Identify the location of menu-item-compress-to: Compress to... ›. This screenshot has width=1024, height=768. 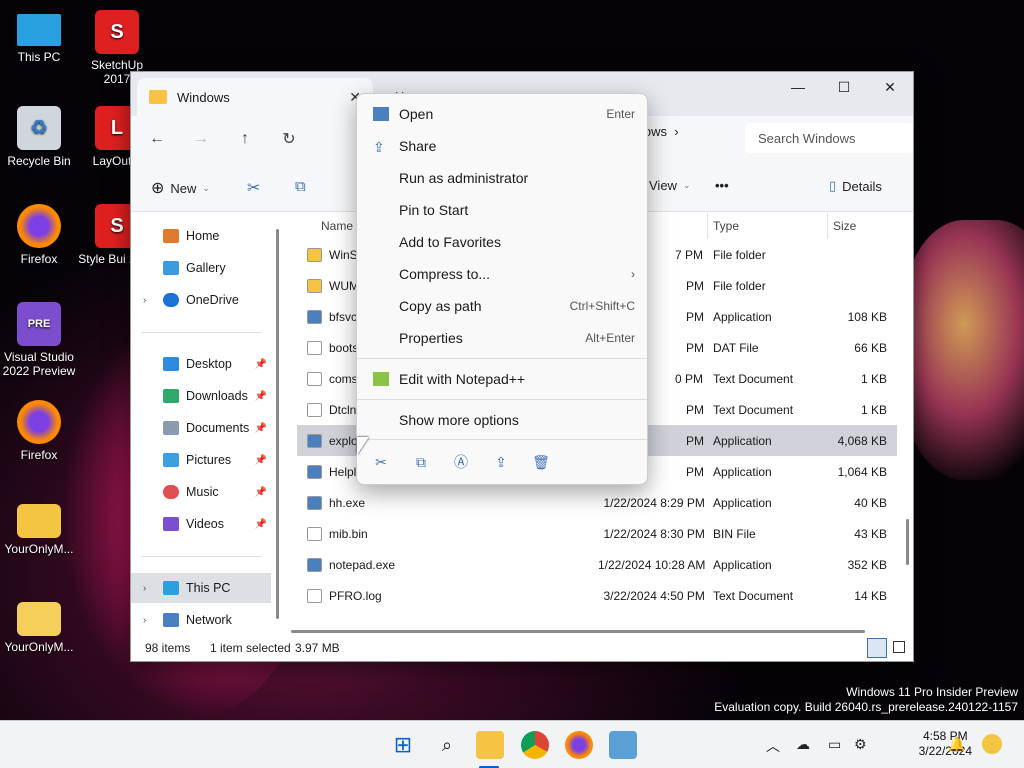
(503, 274).